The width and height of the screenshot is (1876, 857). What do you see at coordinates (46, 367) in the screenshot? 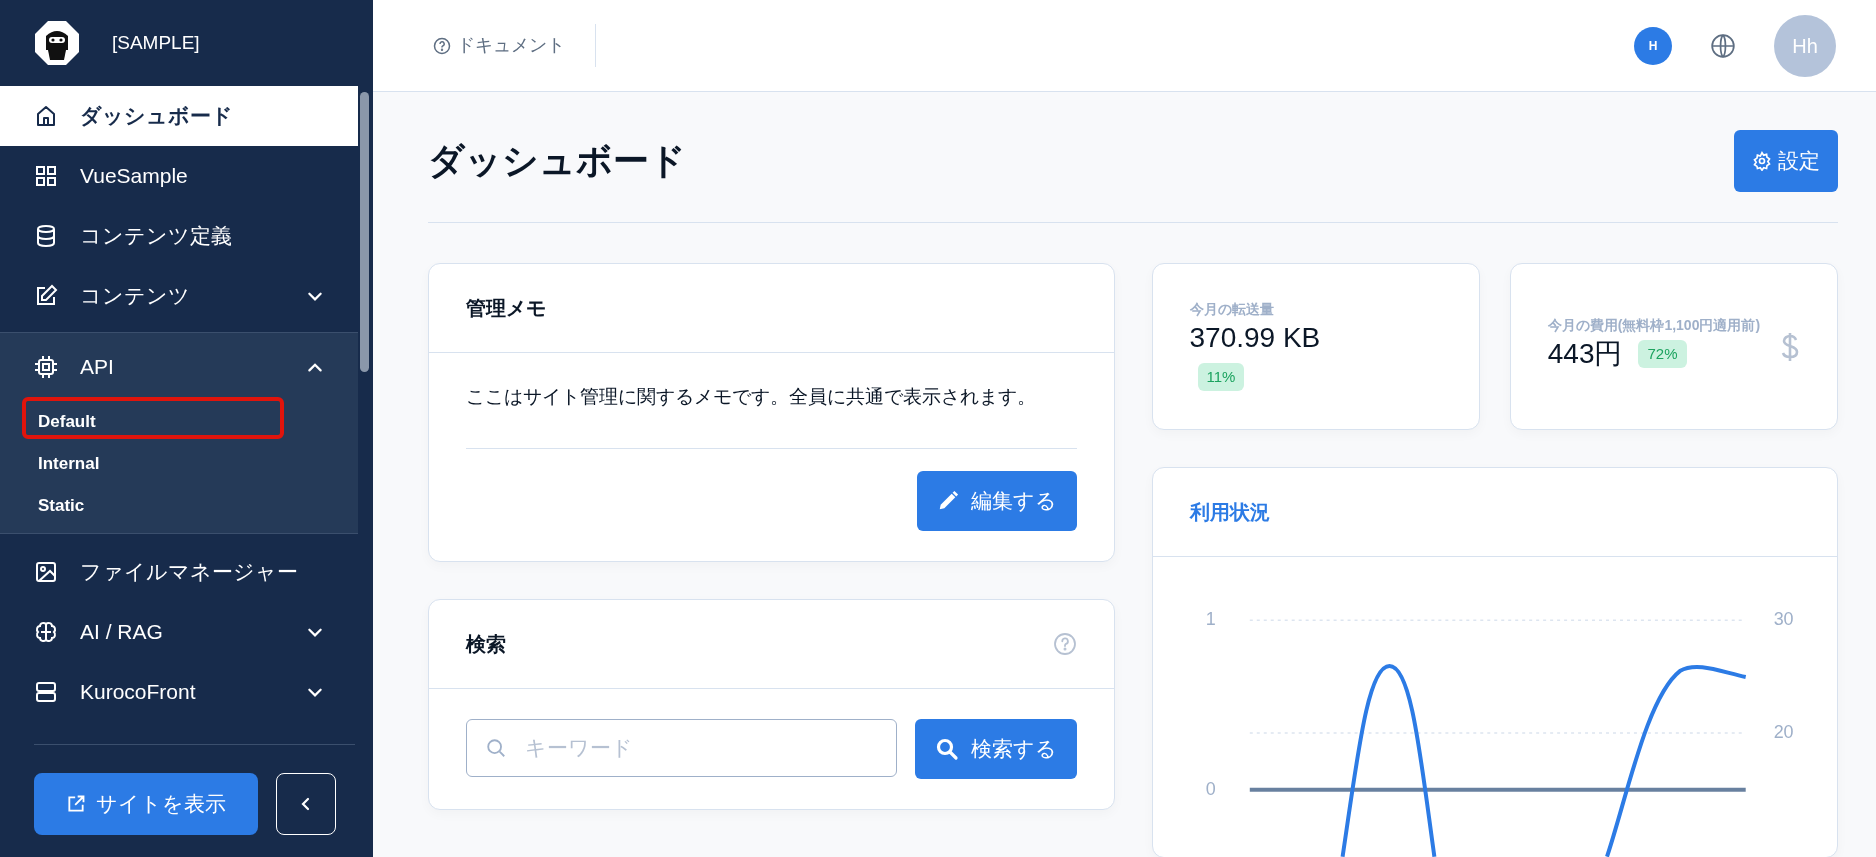
I see `chip-icon` at bounding box center [46, 367].